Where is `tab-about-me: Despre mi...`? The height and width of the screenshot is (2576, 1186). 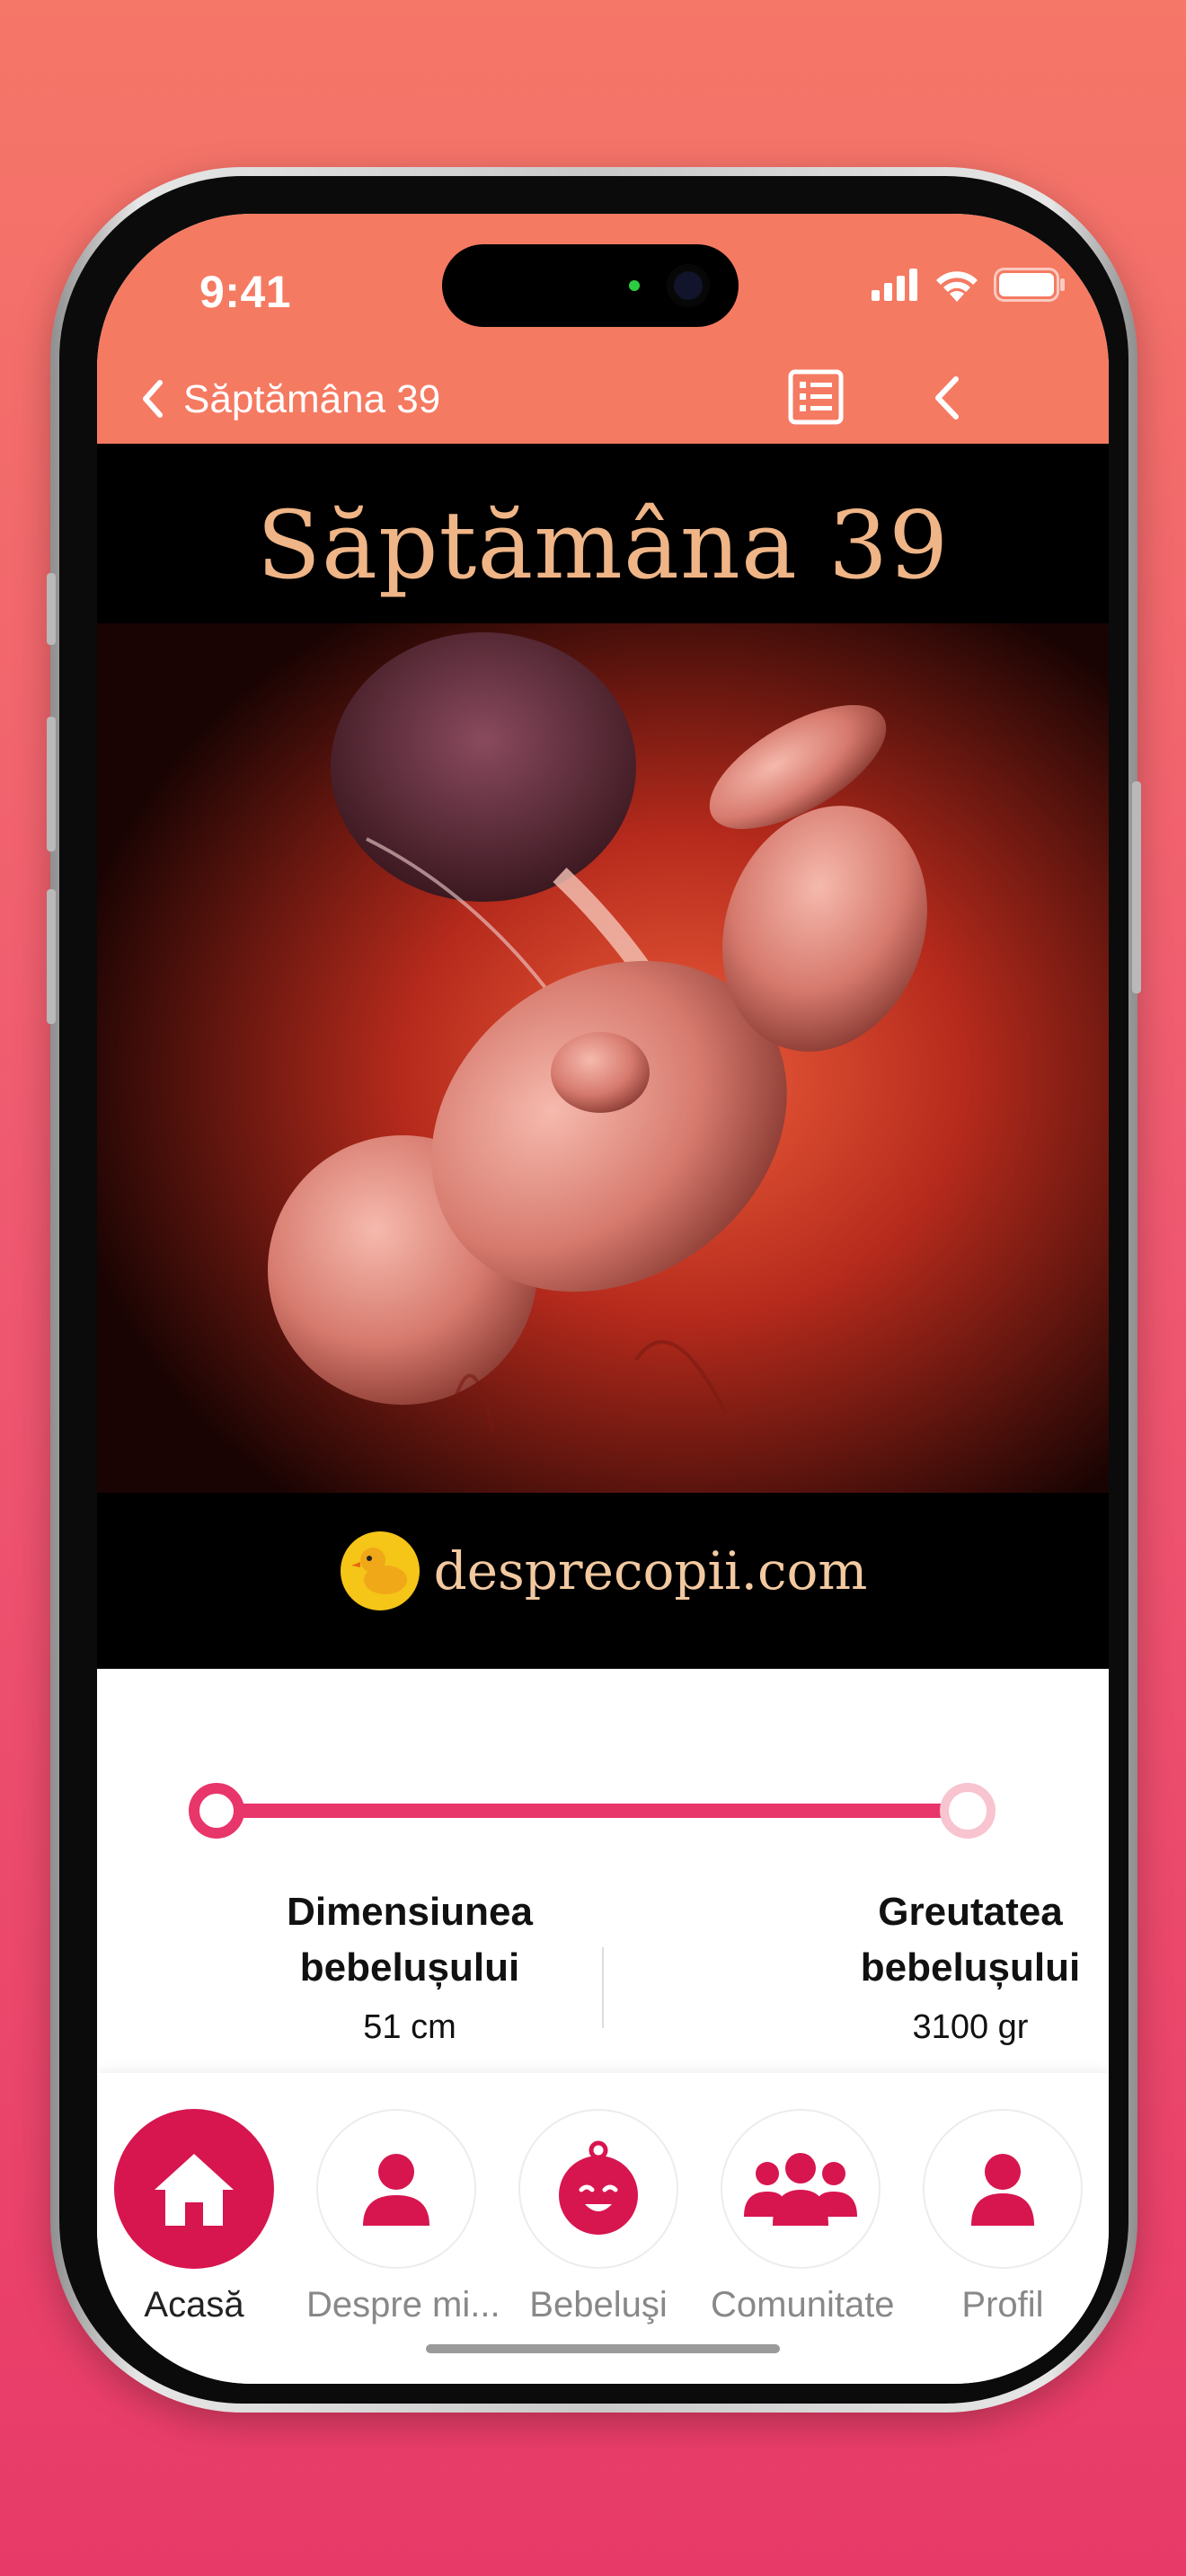 tab-about-me: Despre mi... is located at coordinates (403, 2217).